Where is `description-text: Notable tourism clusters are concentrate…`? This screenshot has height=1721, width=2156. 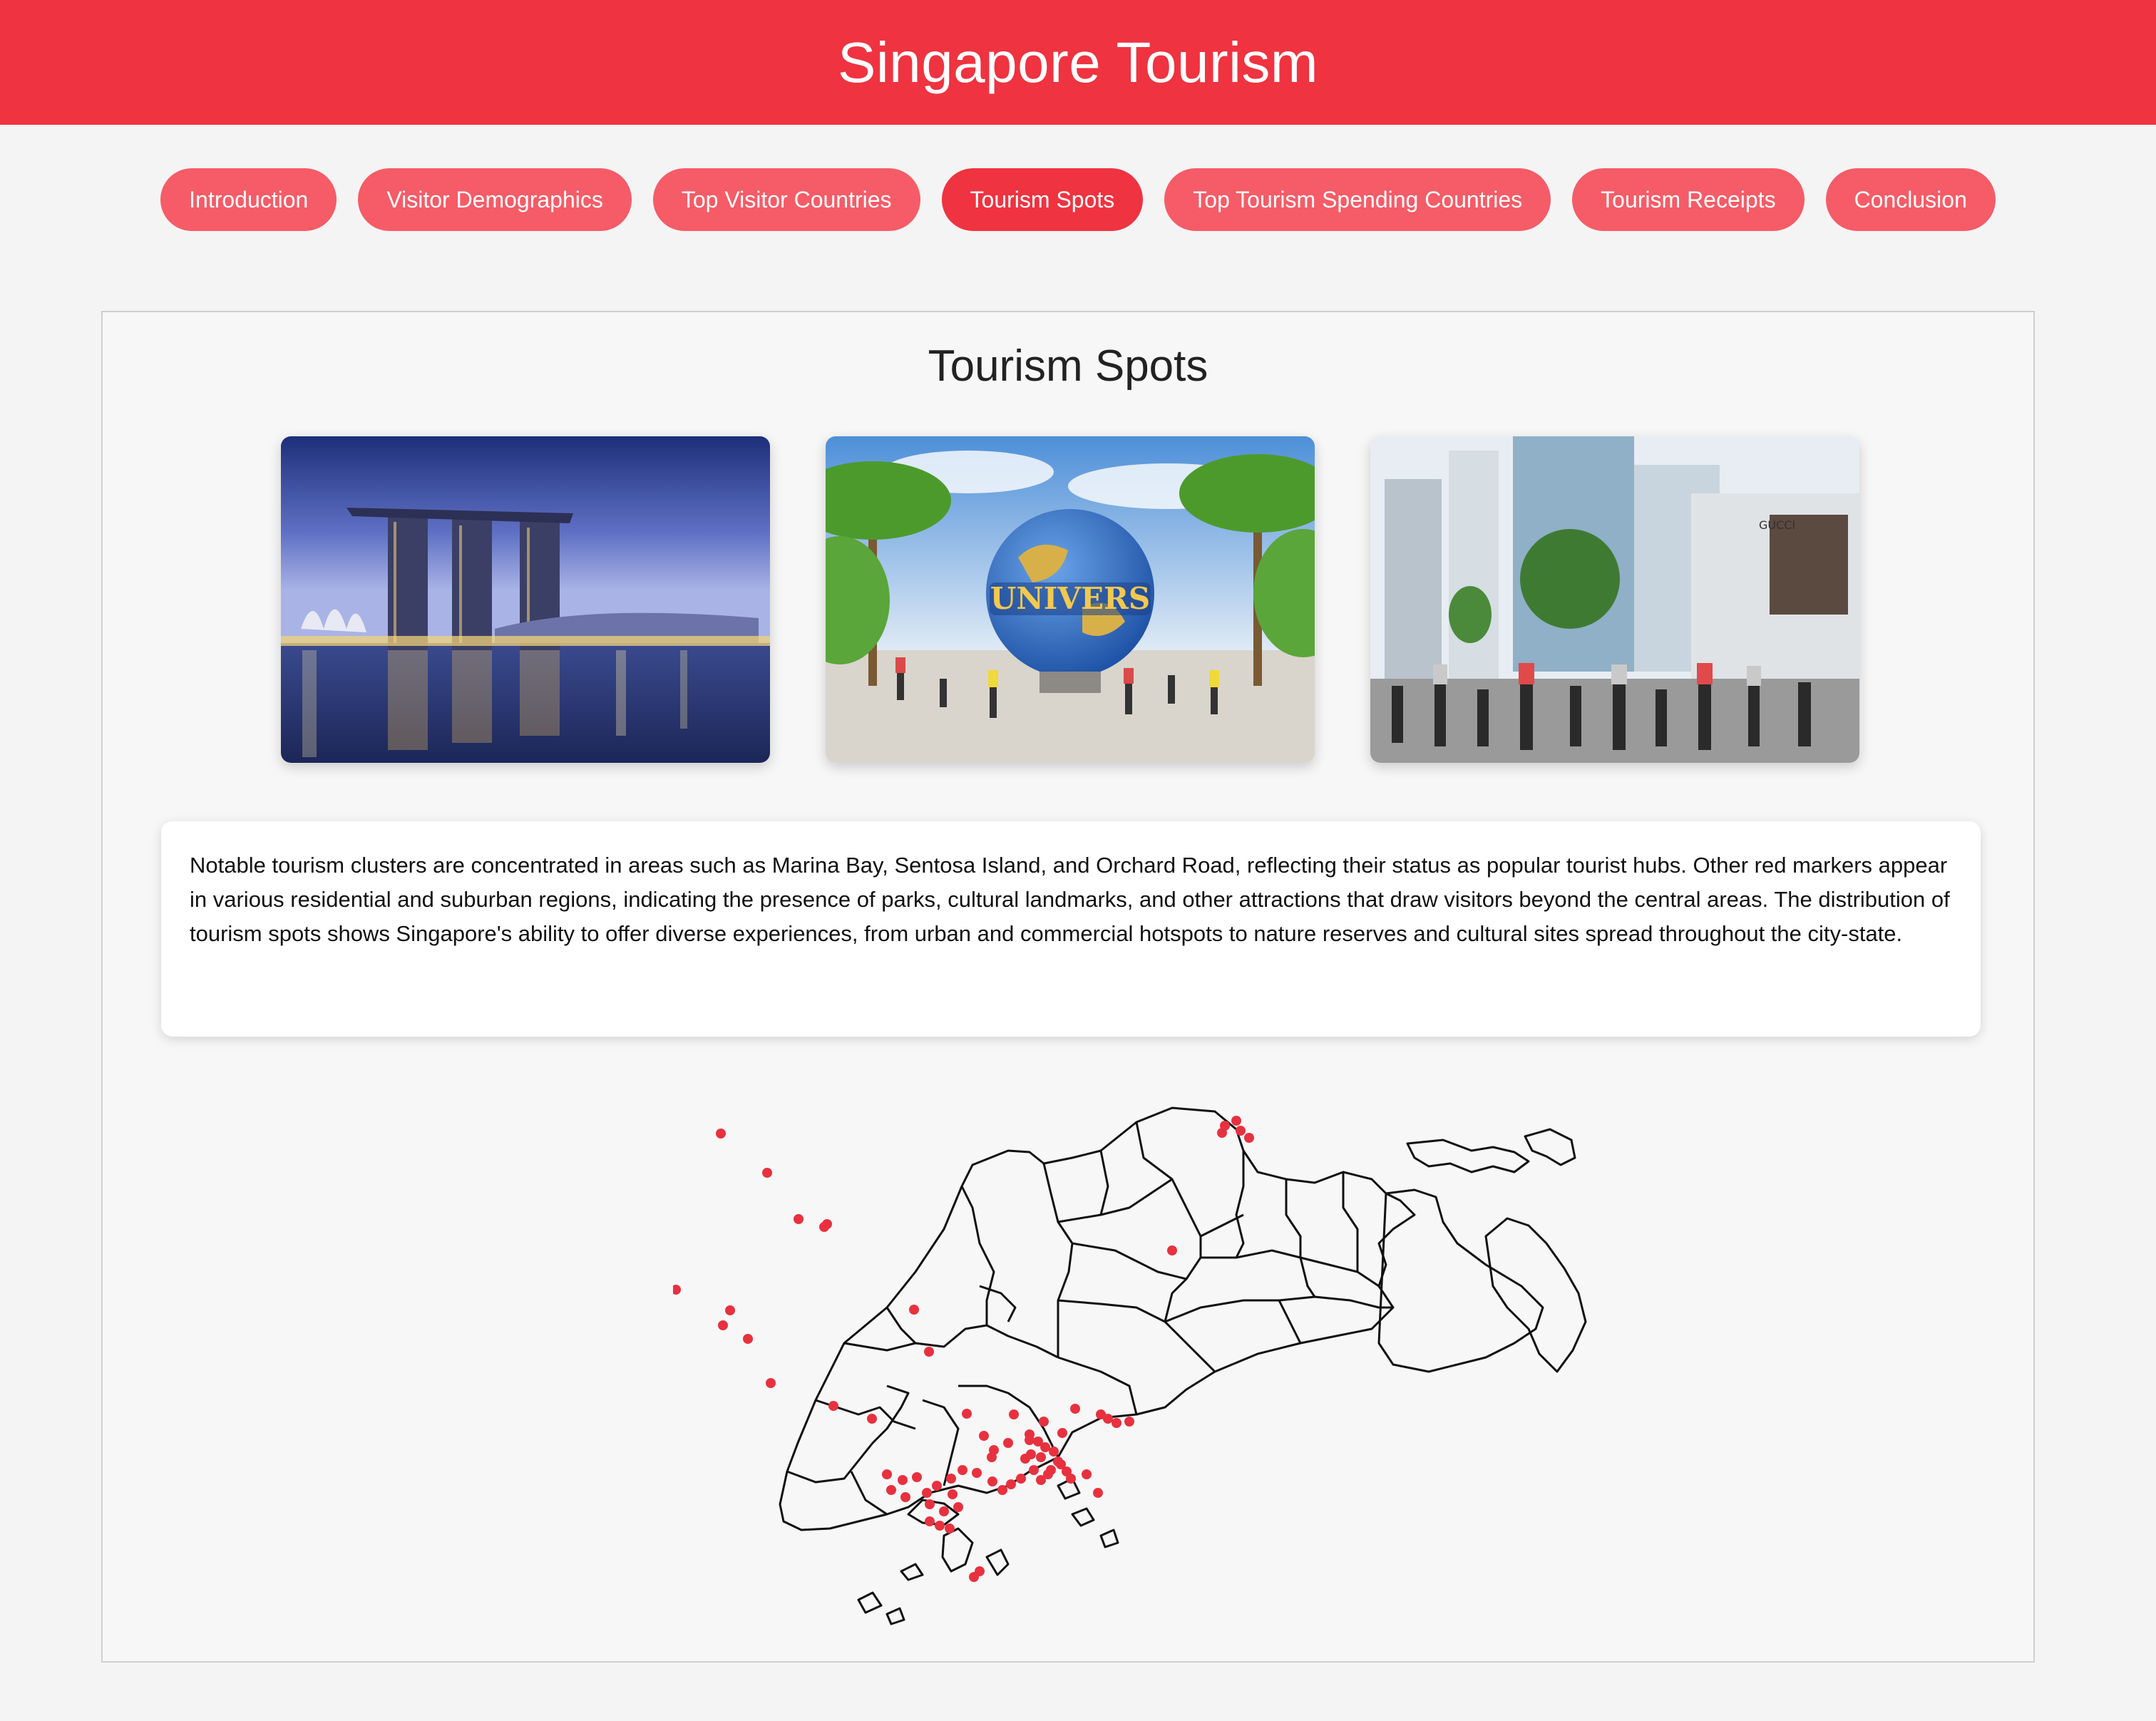 description-text: Notable tourism clusters are concentrate… is located at coordinates (1070, 899).